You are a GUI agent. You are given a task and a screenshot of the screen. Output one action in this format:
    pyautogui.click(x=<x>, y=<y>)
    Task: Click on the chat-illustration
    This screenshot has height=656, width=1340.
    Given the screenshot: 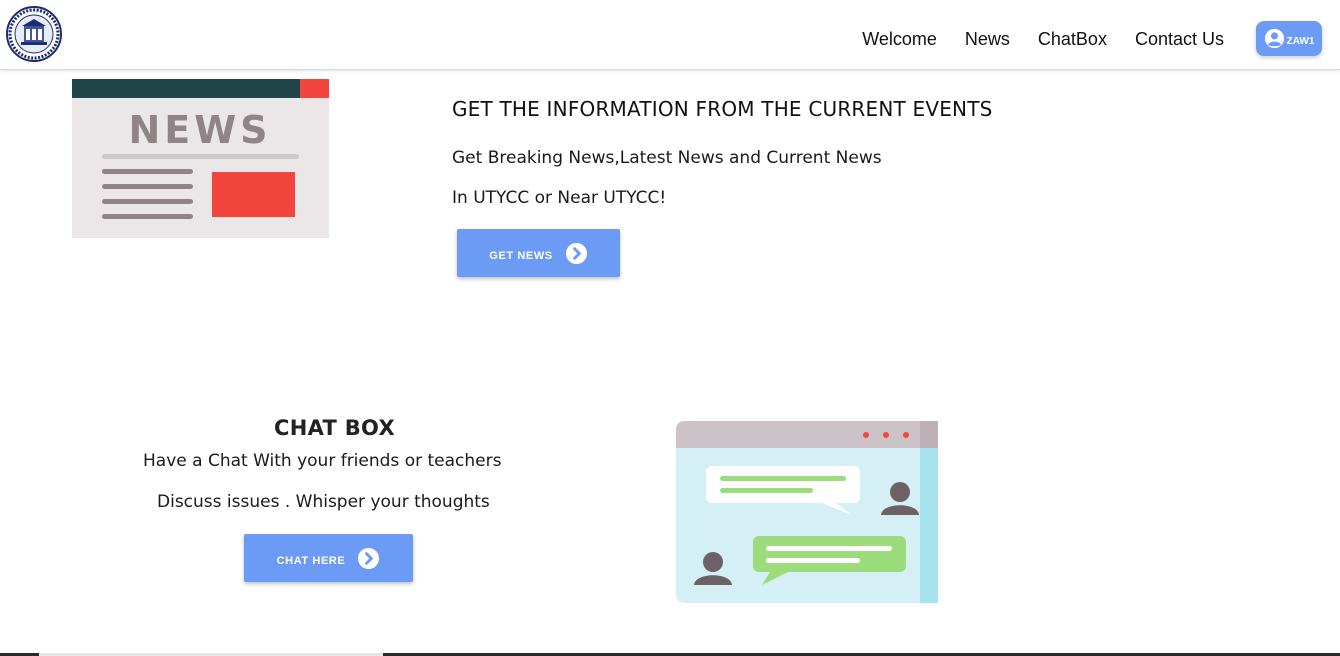 What is the action you would take?
    pyautogui.click(x=807, y=512)
    